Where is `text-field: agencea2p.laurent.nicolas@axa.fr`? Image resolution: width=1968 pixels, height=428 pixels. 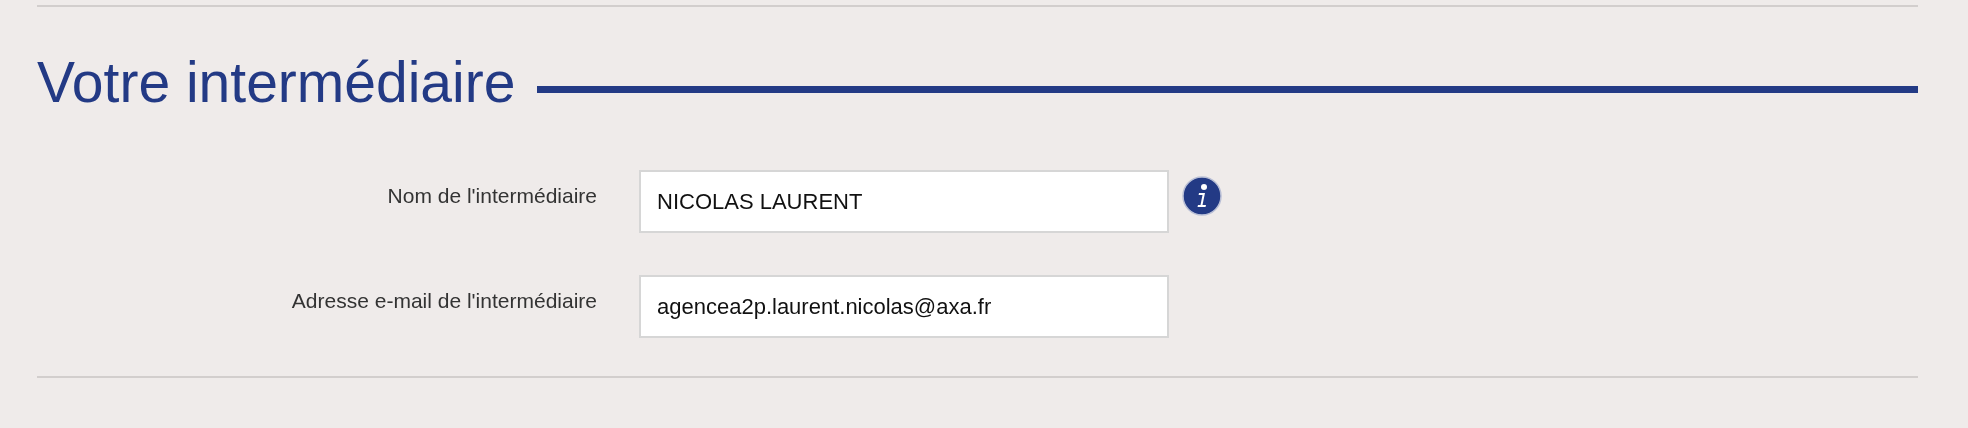
text-field: agencea2p.laurent.nicolas@axa.fr is located at coordinates (904, 306).